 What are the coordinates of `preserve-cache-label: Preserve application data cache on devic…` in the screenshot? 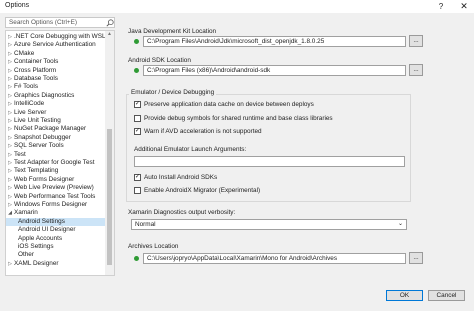 It's located at (229, 104).